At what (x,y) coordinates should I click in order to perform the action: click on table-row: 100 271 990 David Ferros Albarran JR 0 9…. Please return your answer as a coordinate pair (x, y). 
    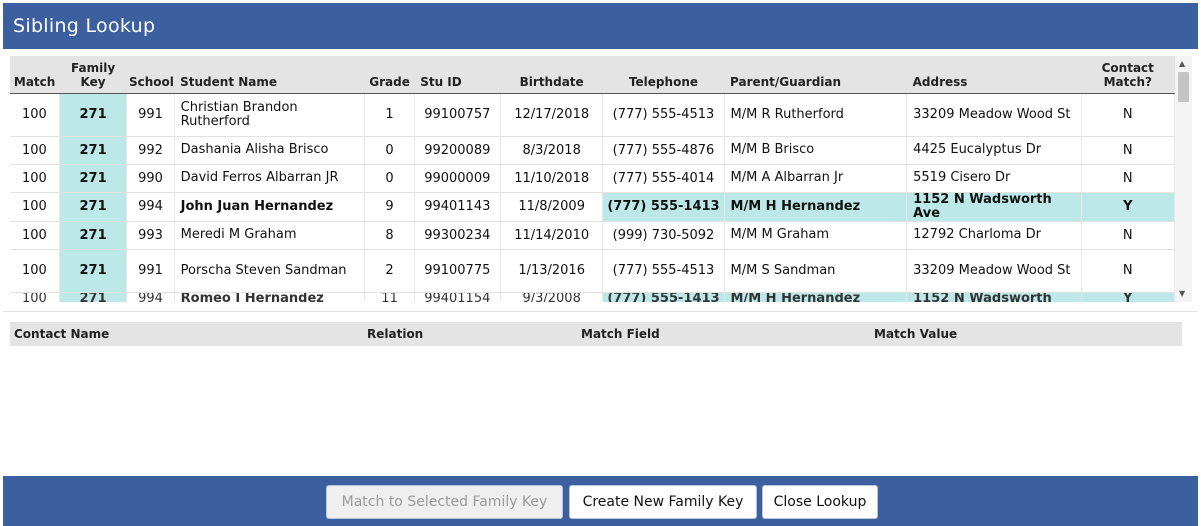
    Looking at the image, I should click on (593, 178).